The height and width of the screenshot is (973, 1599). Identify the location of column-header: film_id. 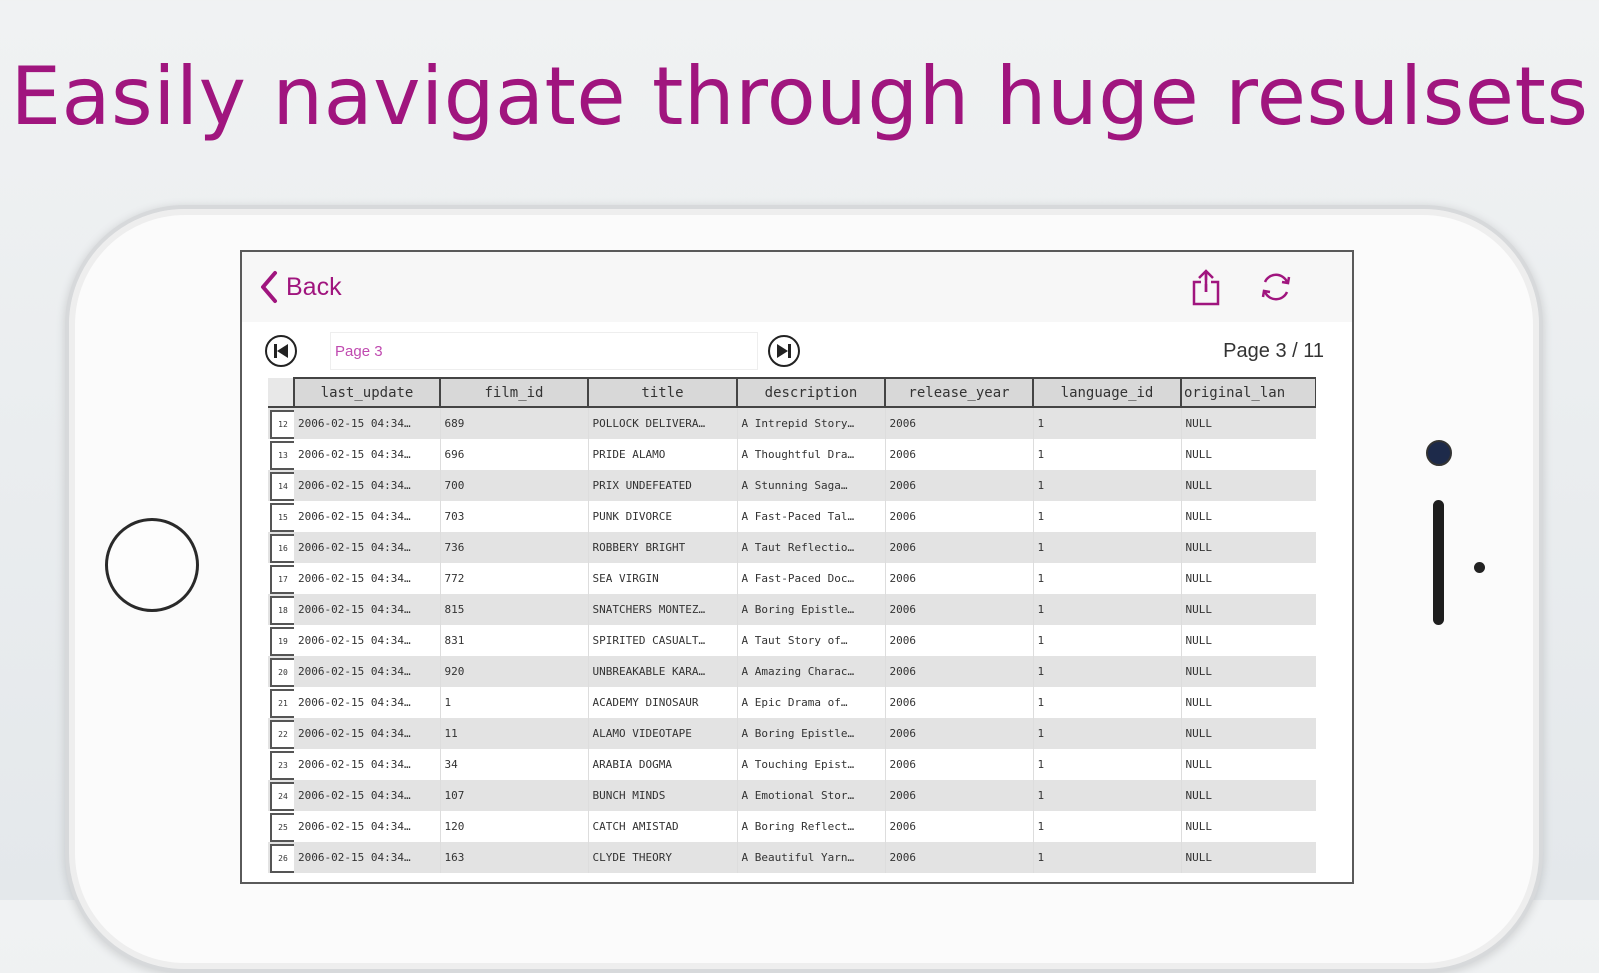
(514, 392).